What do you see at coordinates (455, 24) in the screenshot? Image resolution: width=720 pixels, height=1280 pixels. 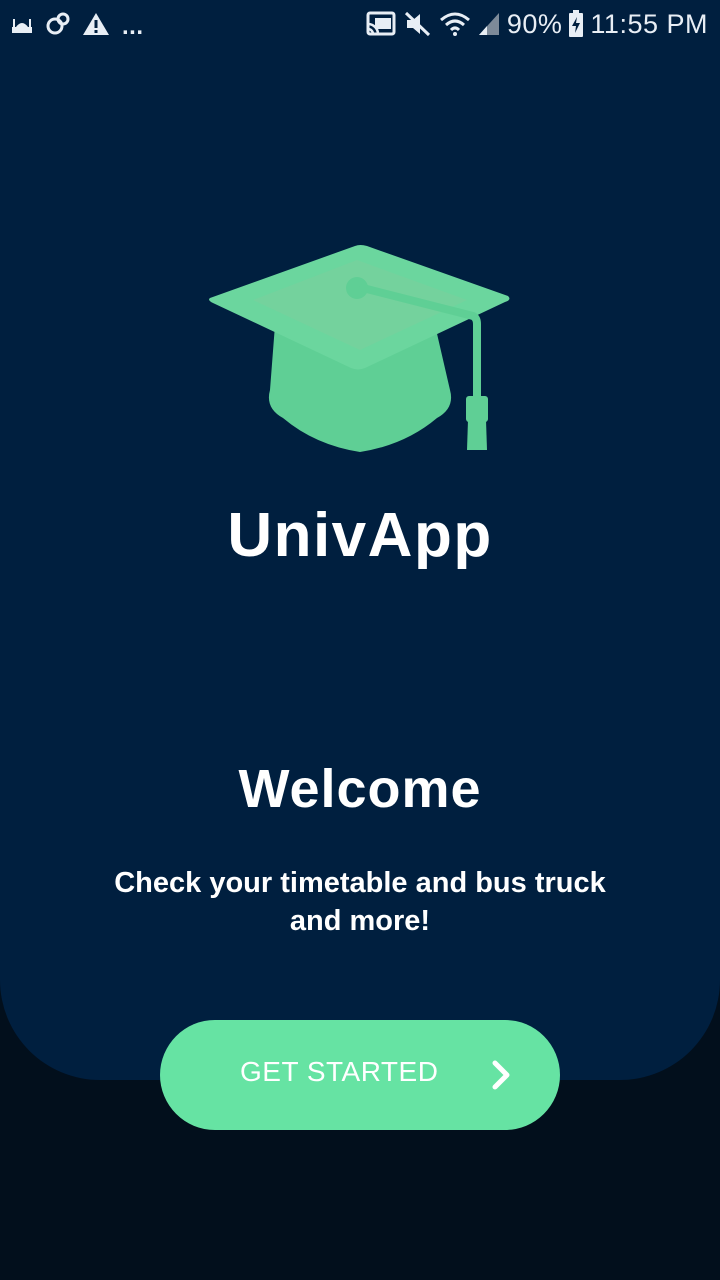 I see `wifi-icon` at bounding box center [455, 24].